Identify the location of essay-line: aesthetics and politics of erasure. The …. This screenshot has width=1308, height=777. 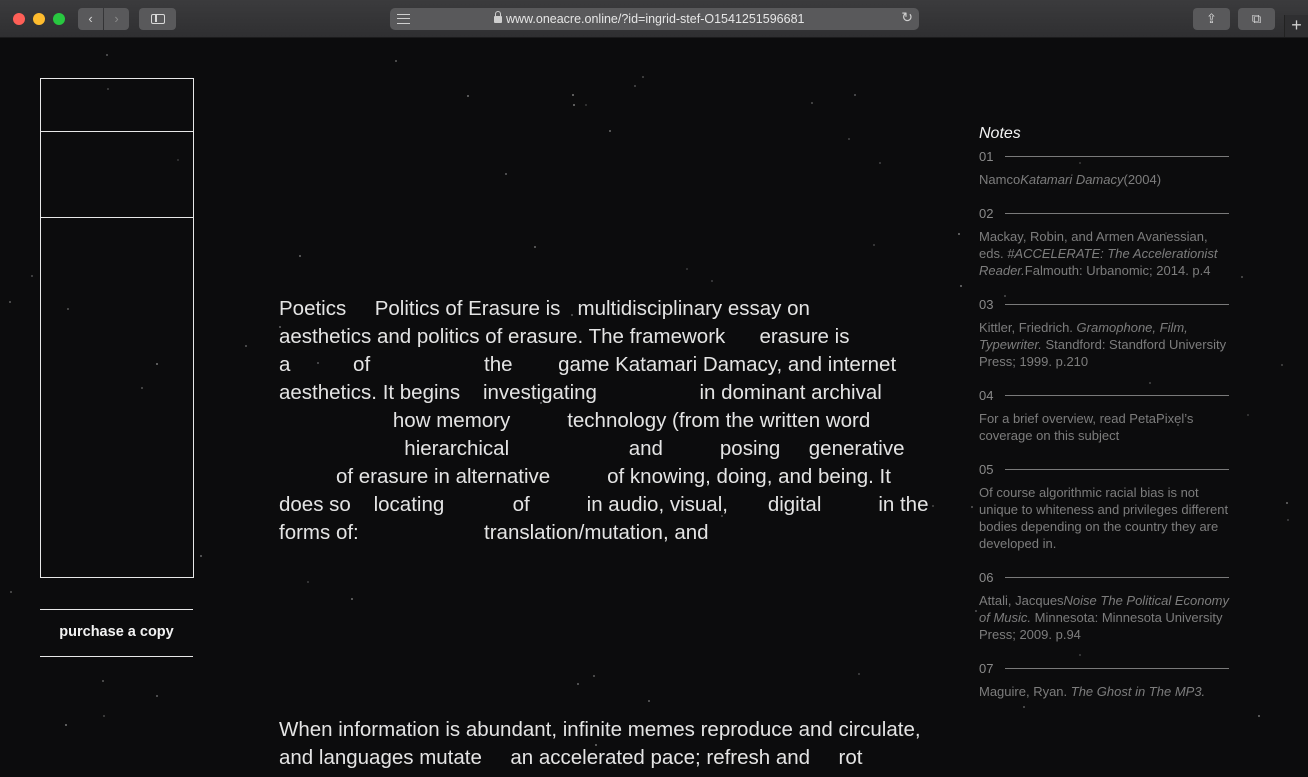
(564, 336).